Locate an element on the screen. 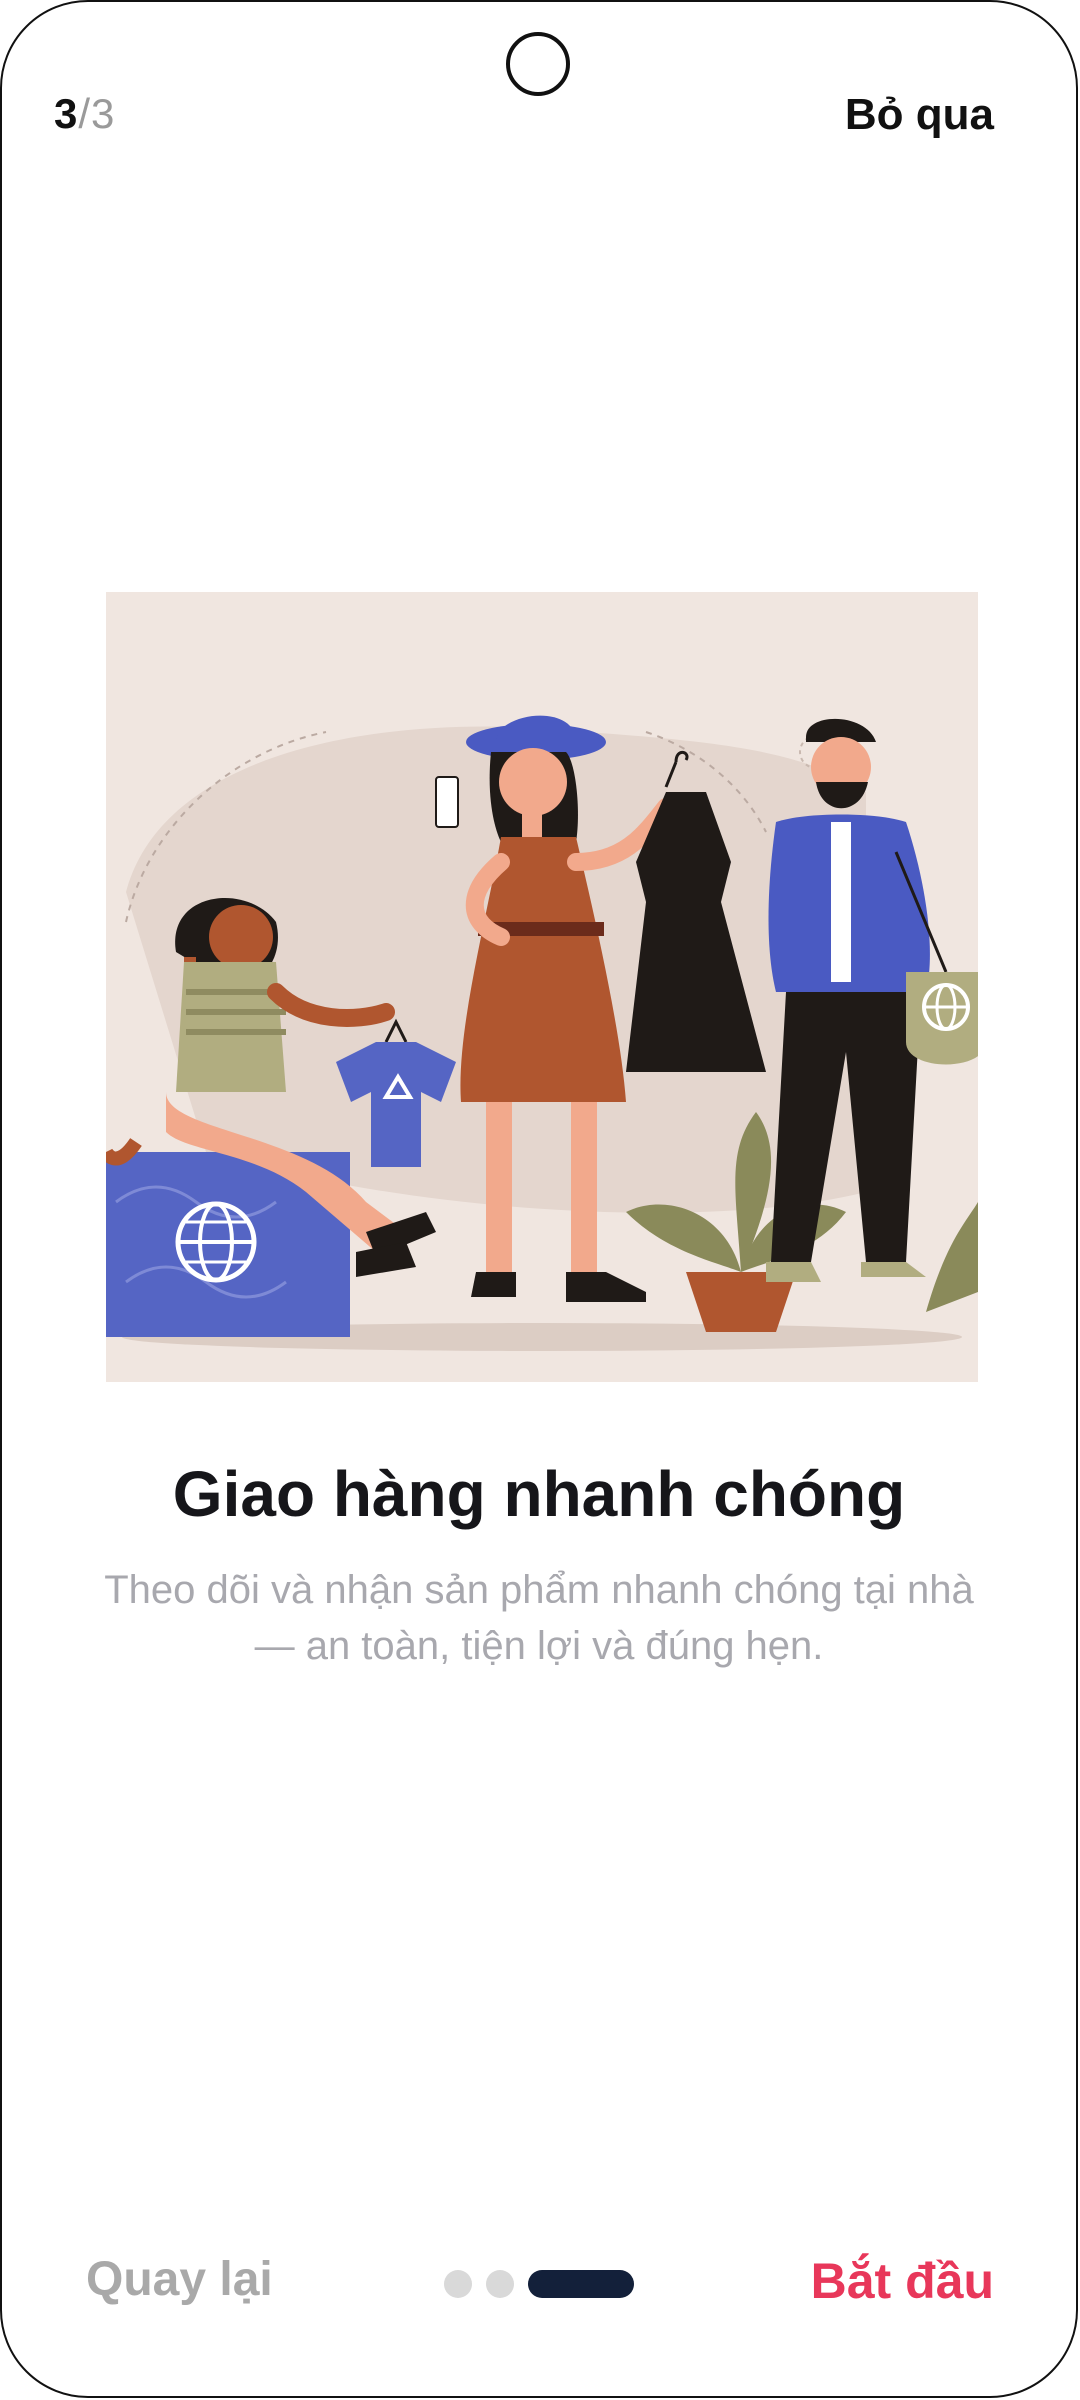 Image resolution: width=1080 pixels, height=2400 pixels. page-title: Giao hàng nhanh chóng is located at coordinates (539, 1494).